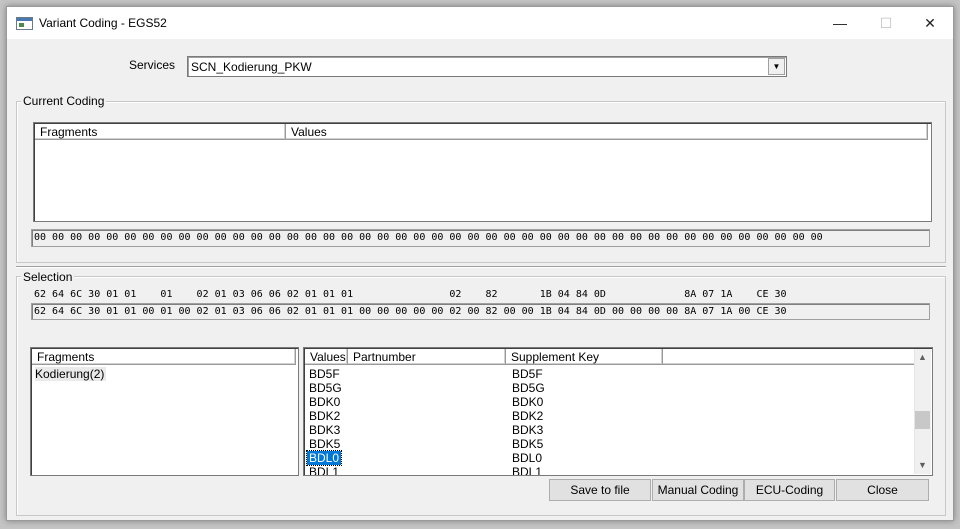  I want to click on close-button: Close, so click(882, 490).